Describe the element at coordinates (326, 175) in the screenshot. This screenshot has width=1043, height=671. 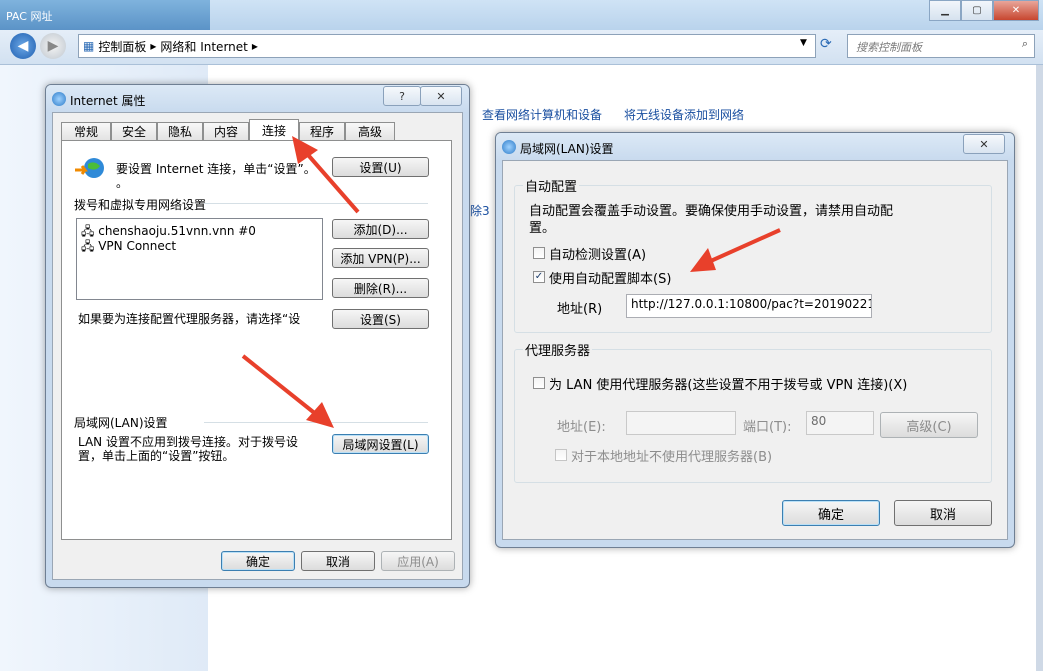
I see `arrow-to-connections-tab` at that location.